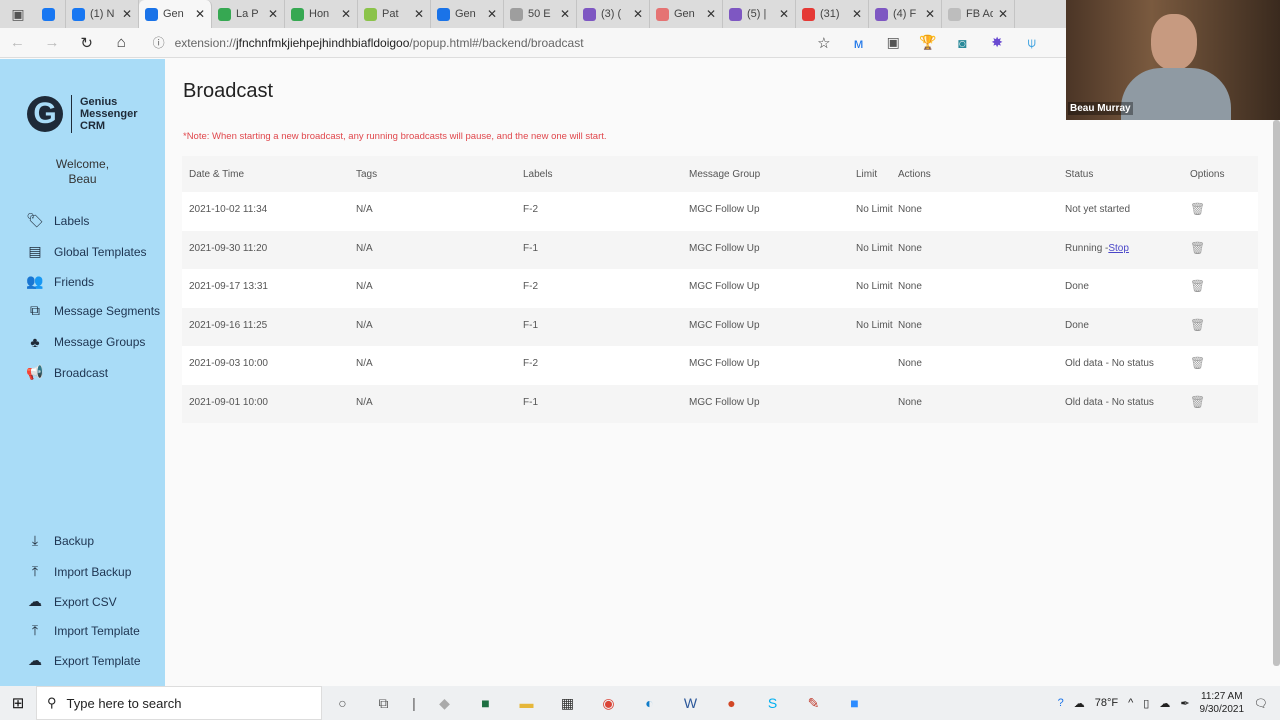 This screenshot has height=720, width=1280. Describe the element at coordinates (832, 14) in the screenshot. I see `browser-tab: (31) ✕` at that location.